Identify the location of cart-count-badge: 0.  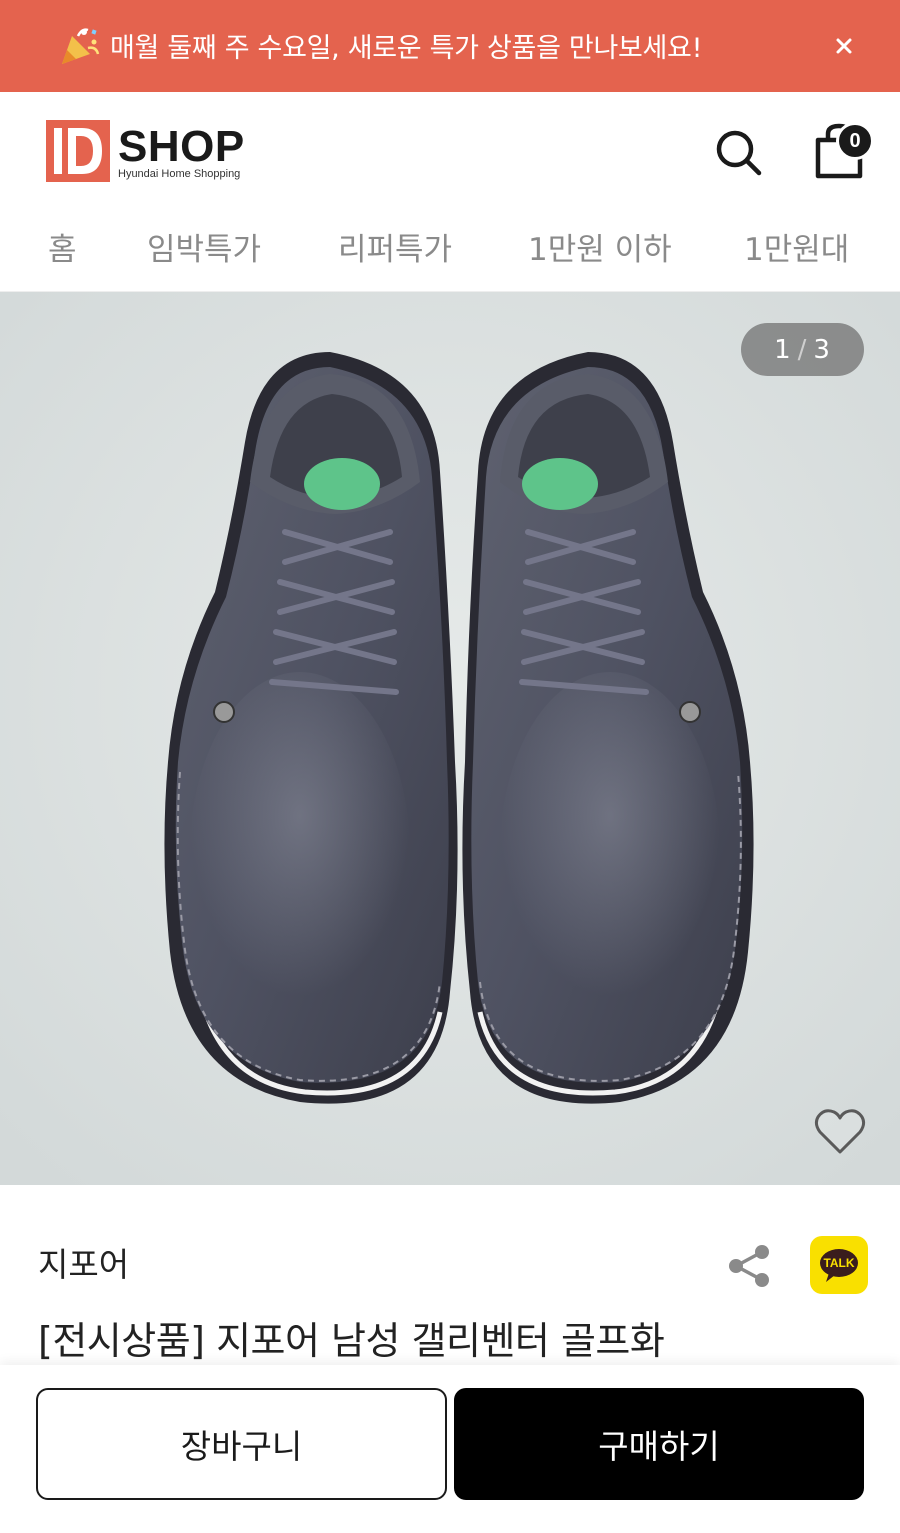
(855, 141).